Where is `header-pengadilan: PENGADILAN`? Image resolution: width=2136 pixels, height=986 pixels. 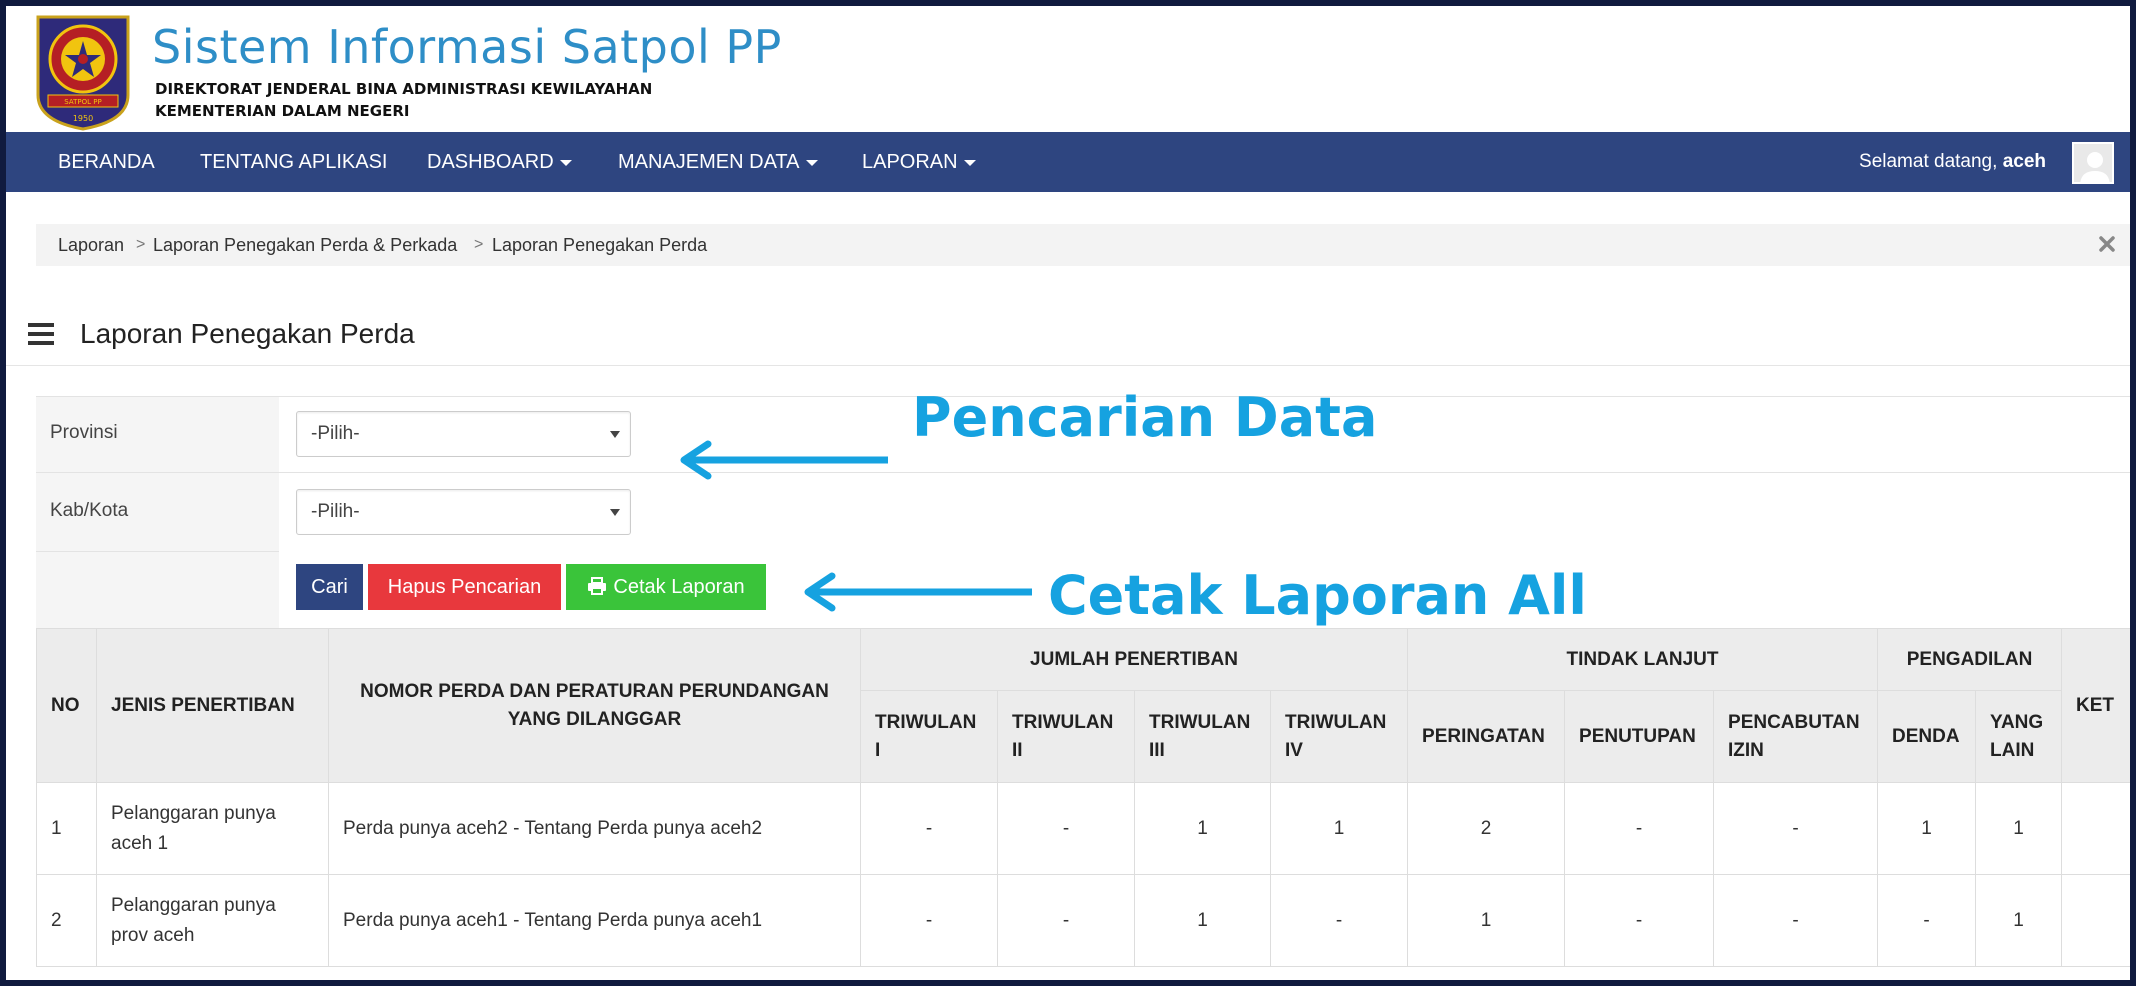 header-pengadilan: PENGADILAN is located at coordinates (1970, 659).